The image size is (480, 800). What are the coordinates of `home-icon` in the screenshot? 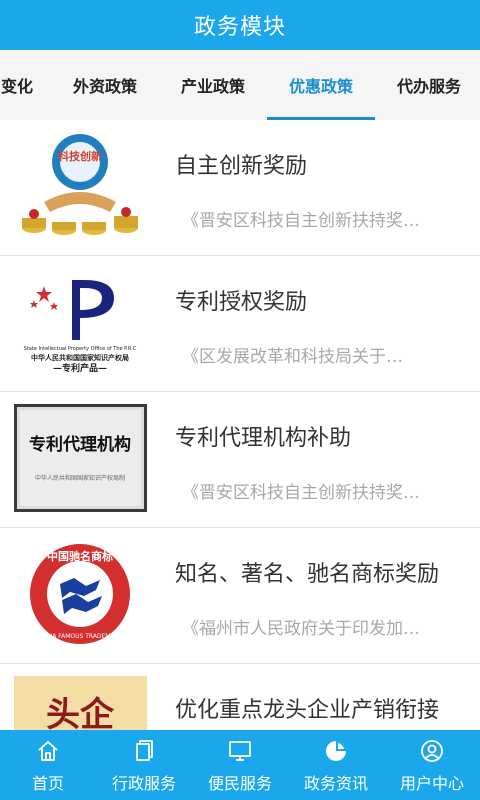 It's located at (48, 751).